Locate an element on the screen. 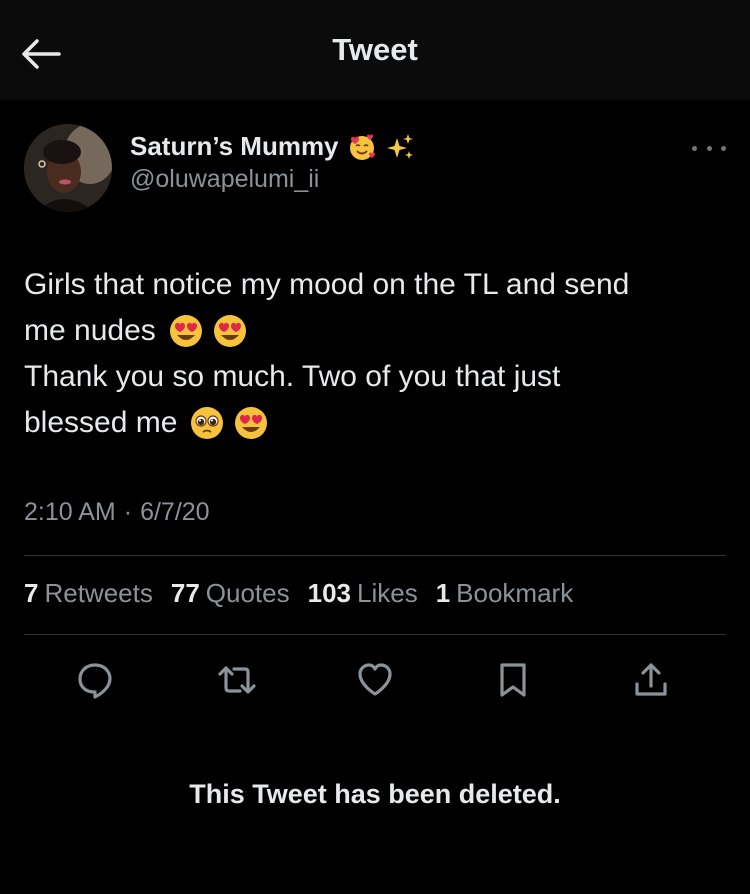  quotes-label: Quotes is located at coordinates (247, 593).